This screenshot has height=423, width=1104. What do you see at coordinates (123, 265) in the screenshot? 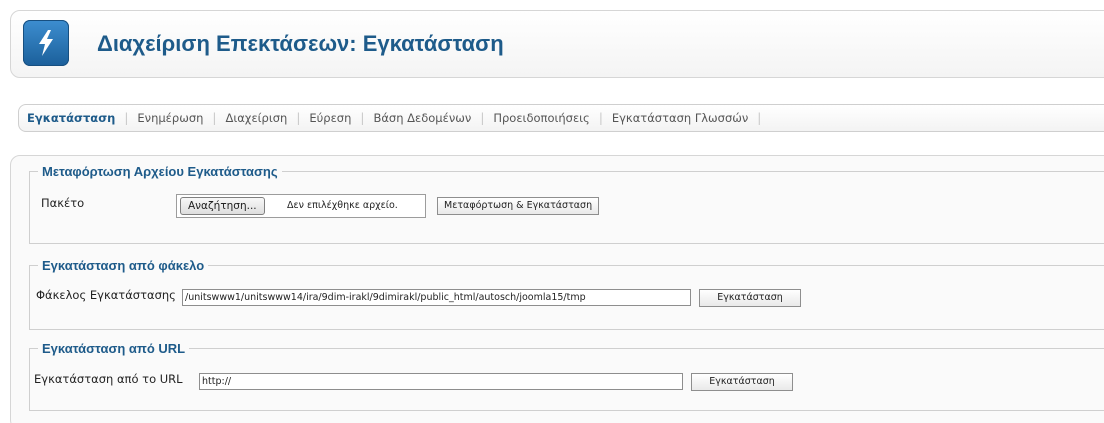
I see `install-from-folder-legend: Εγκατάσταση από φάκελο` at bounding box center [123, 265].